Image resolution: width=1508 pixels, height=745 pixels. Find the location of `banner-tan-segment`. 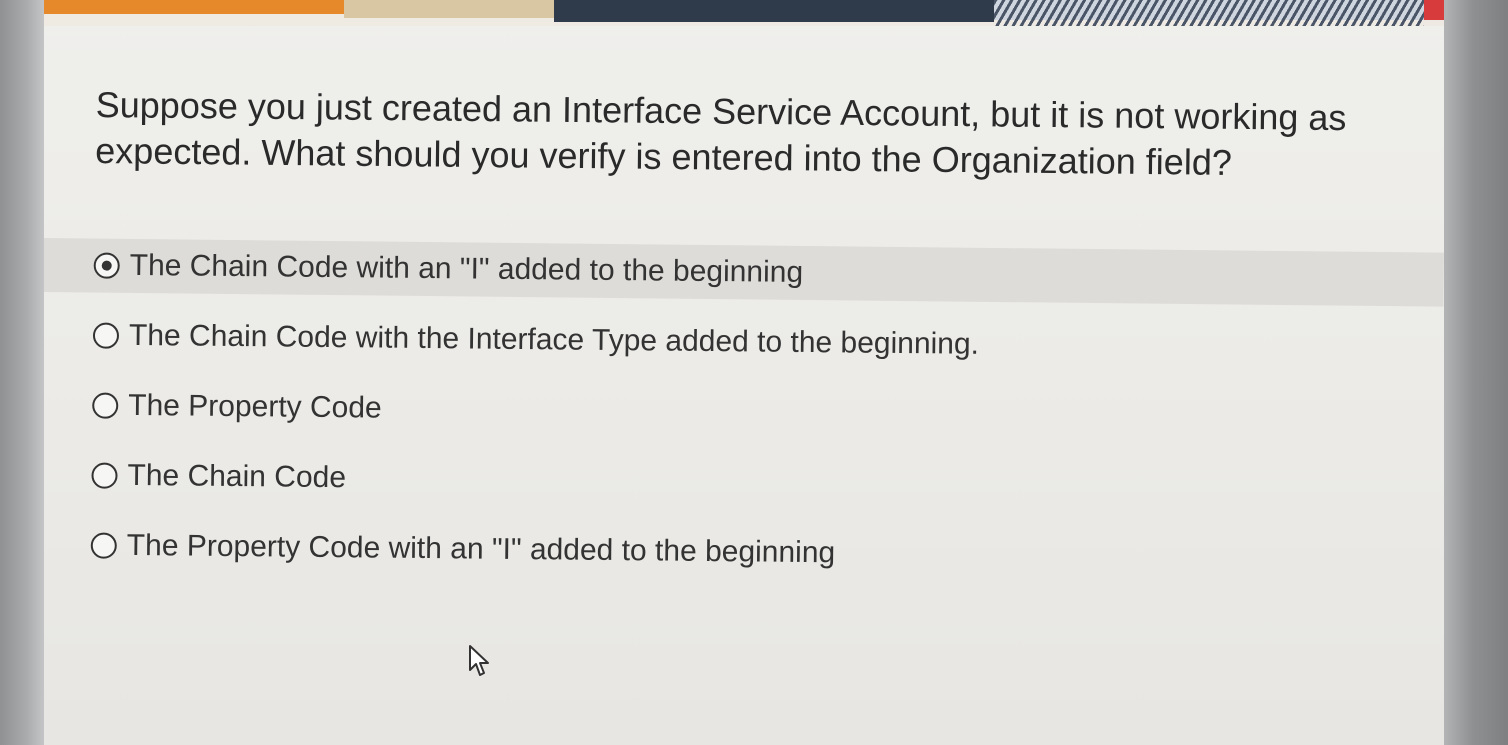

banner-tan-segment is located at coordinates (449, 13).